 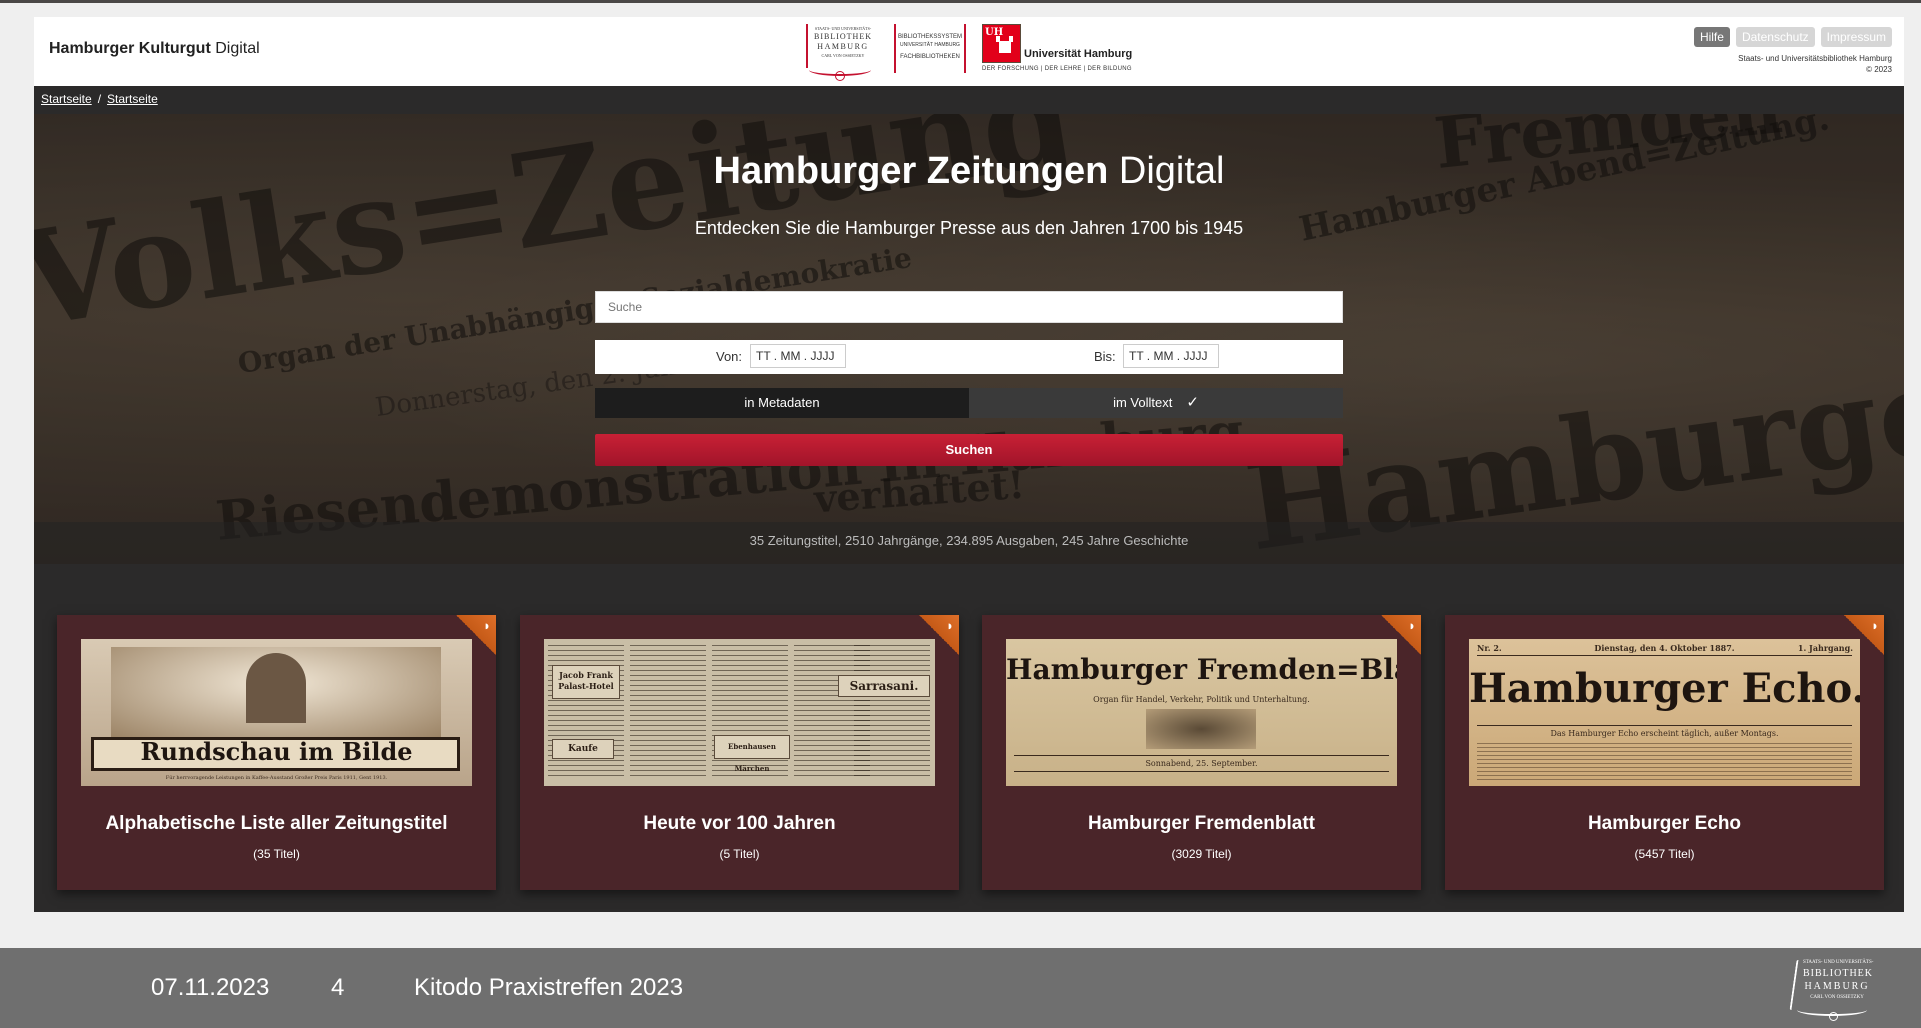 What do you see at coordinates (1201, 854) in the screenshot?
I see `card-count: (3029 Titel)` at bounding box center [1201, 854].